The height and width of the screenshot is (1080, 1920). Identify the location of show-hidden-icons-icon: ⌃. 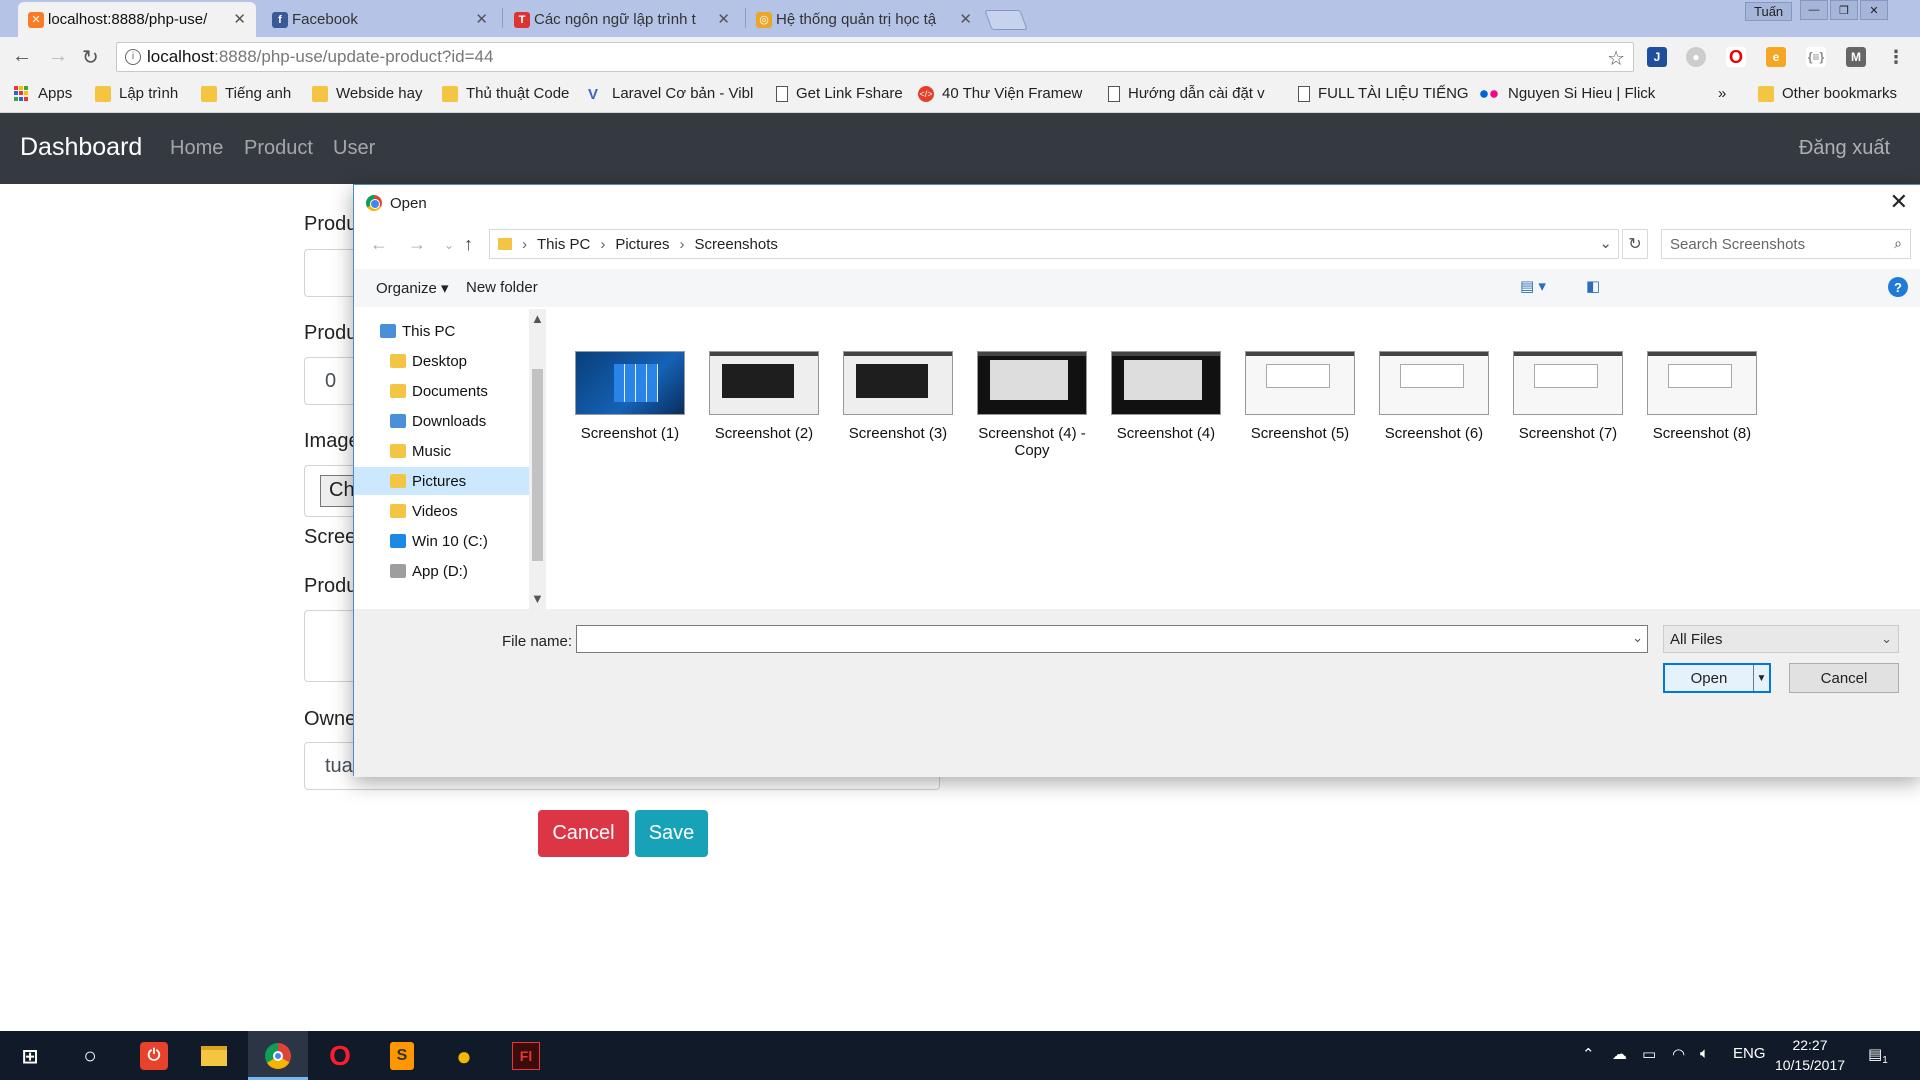
(1588, 1054).